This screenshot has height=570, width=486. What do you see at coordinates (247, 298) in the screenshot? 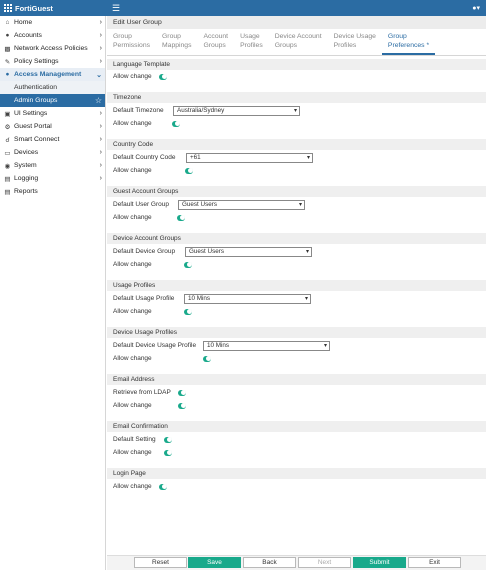
I see `usage-profile-select: 10 Mins ▾` at bounding box center [247, 298].